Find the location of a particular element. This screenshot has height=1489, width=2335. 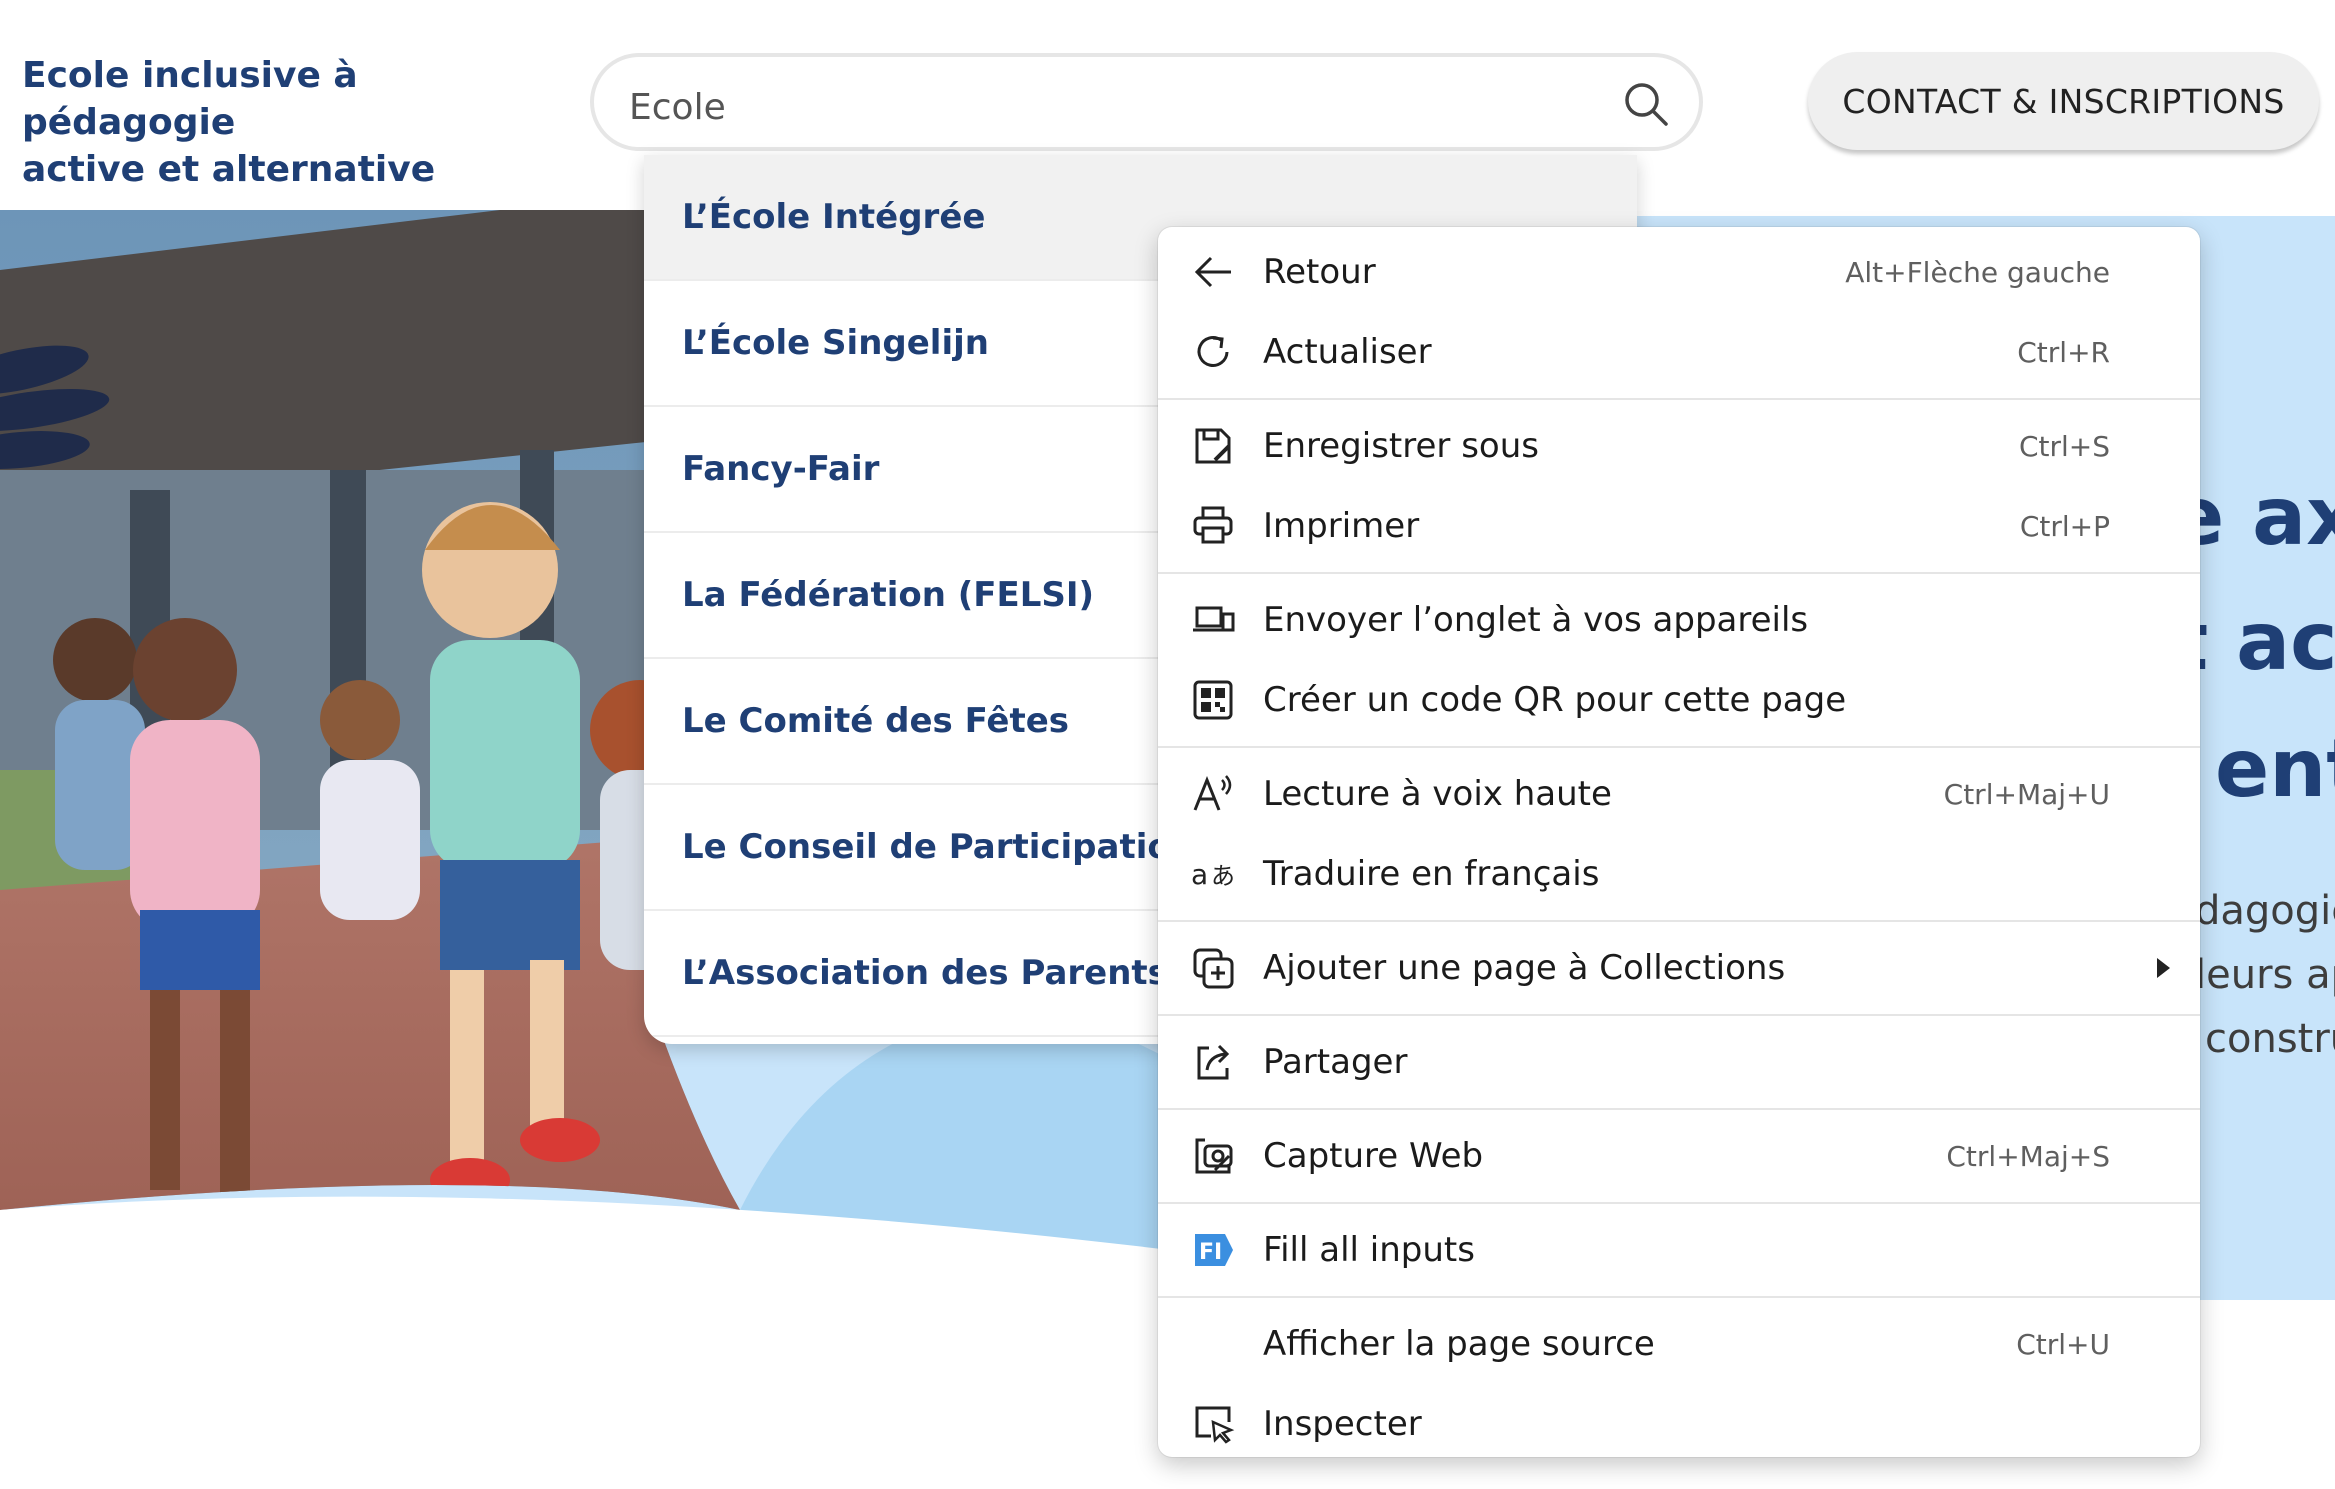

search-input: Ecole is located at coordinates (677, 107).